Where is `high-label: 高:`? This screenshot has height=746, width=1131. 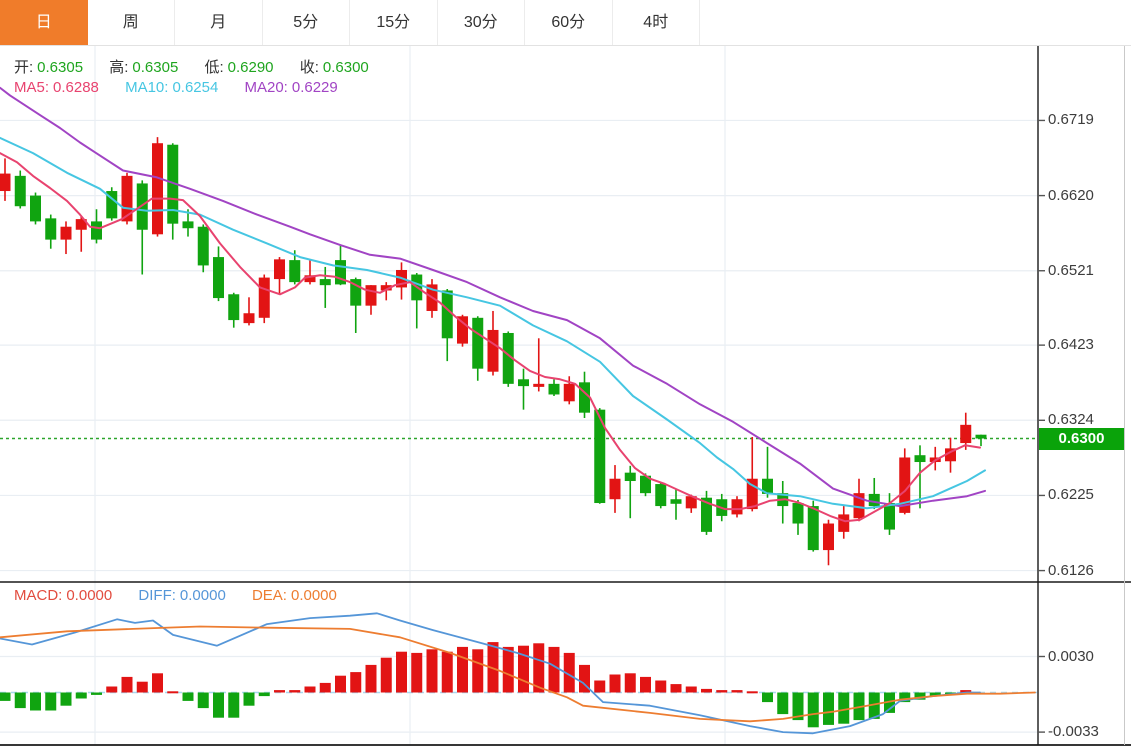 high-label: 高: is located at coordinates (119, 67).